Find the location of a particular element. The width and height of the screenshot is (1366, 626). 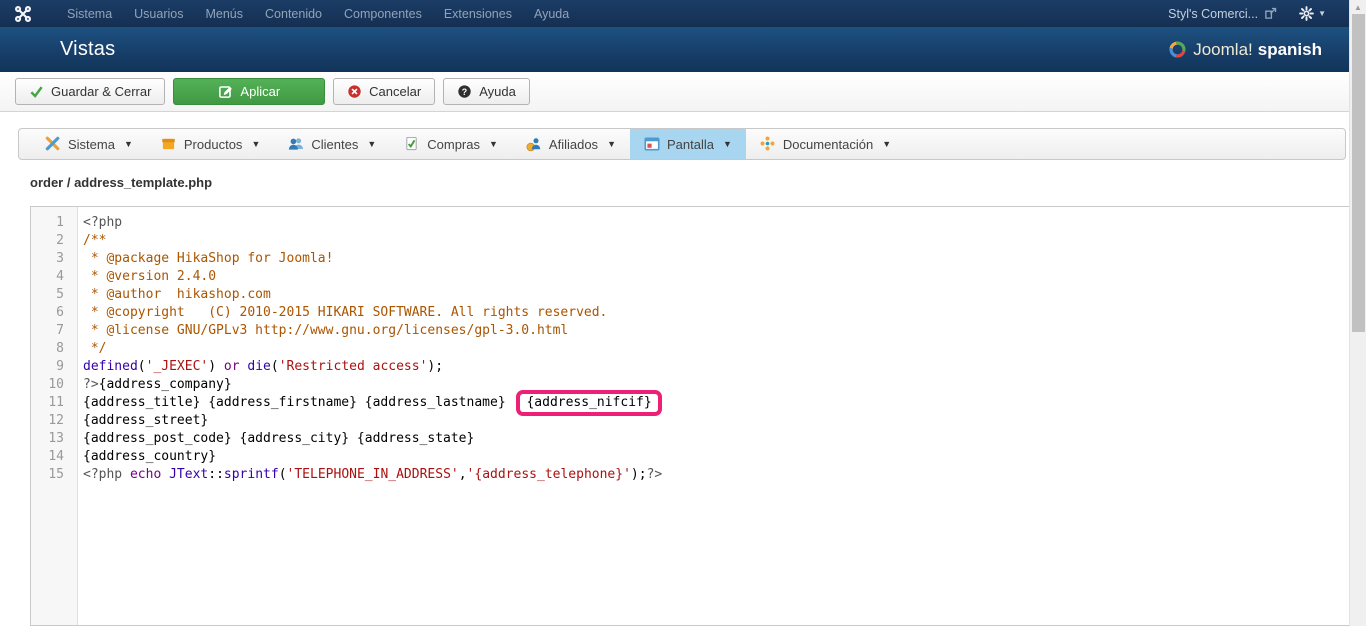

topbar-menu-usuarios: Usuarios is located at coordinates (158, 14).